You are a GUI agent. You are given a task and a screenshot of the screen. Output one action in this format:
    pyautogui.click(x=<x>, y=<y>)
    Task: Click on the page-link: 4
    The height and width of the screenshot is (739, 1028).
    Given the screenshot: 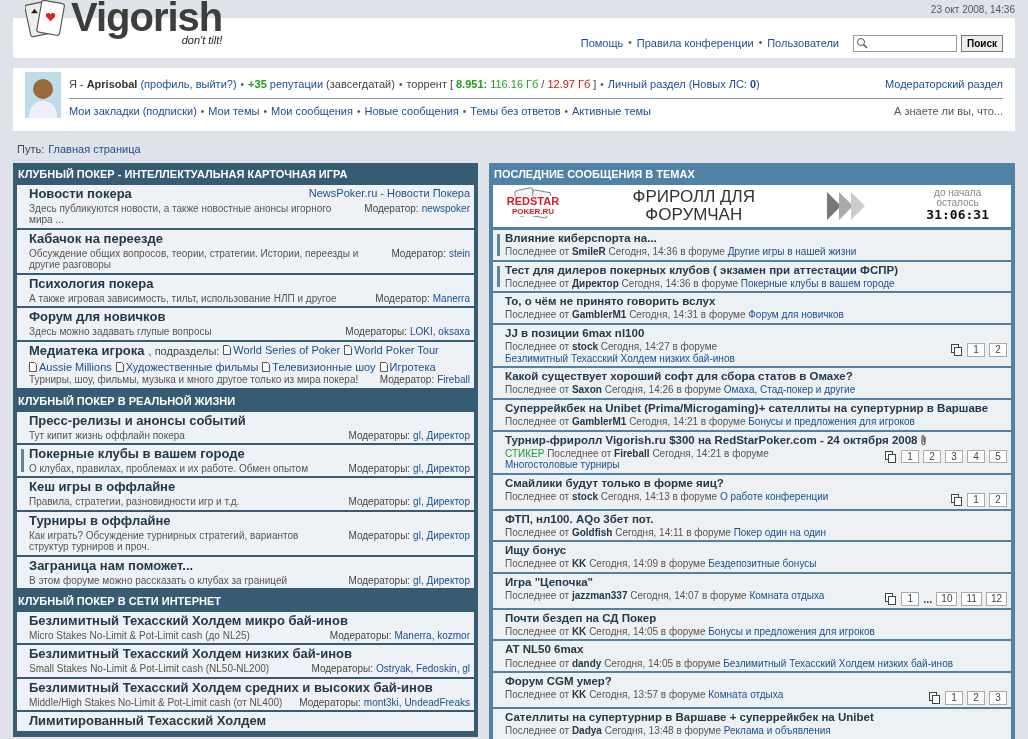 What is the action you would take?
    pyautogui.click(x=976, y=456)
    